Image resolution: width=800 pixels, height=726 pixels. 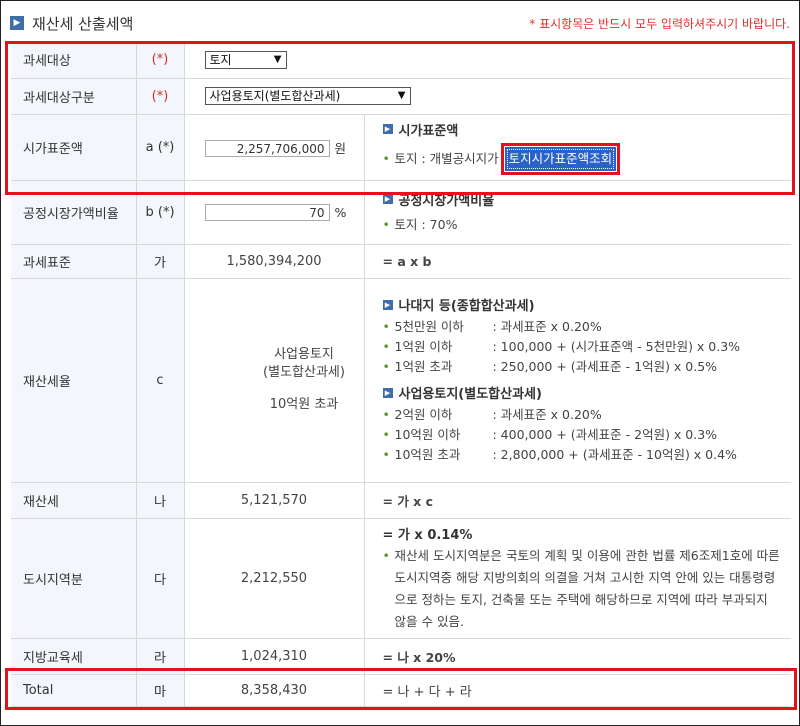 I want to click on property-tax-formula: = 가 x c, so click(x=577, y=500).